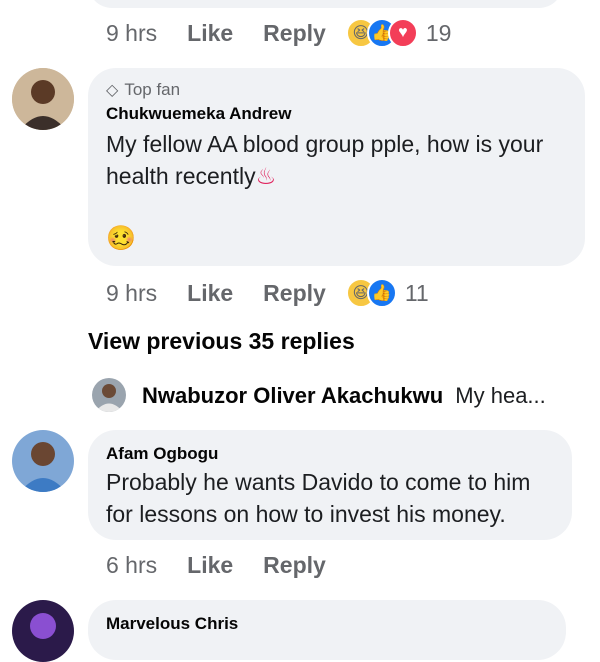 This screenshot has width=600, height=662. Describe the element at coordinates (198, 114) in the screenshot. I see `comment-author: Chukwuemeka Andrew` at that location.